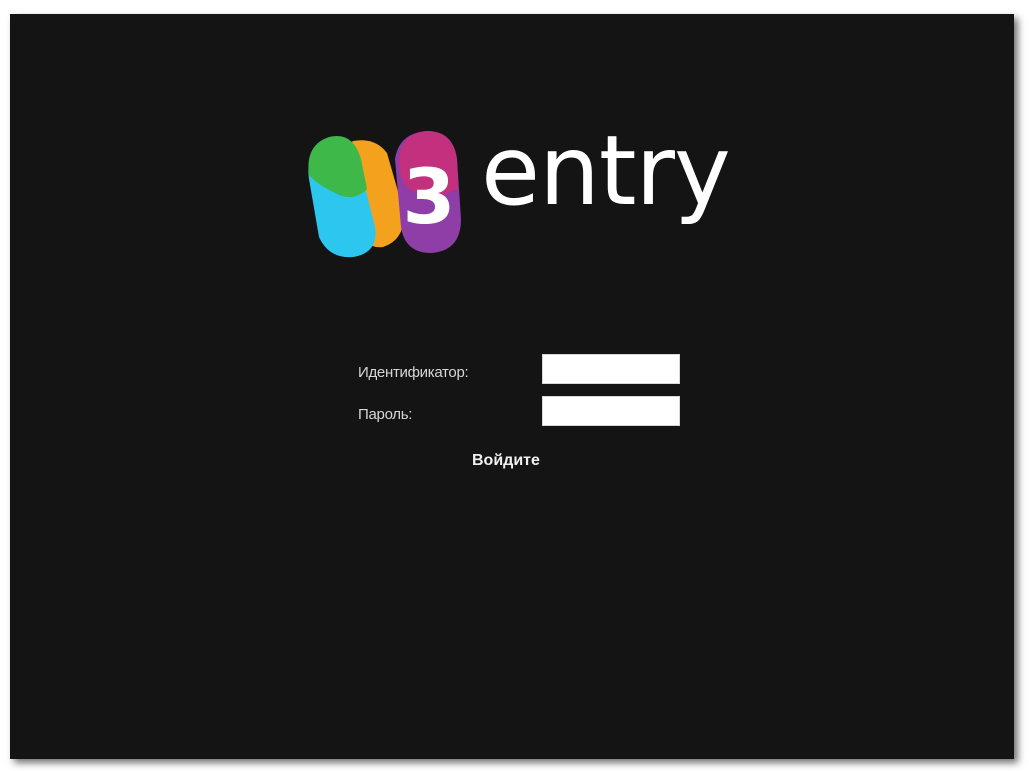 The height and width of the screenshot is (771, 1029). I want to click on logo-digit: 3, so click(429, 196).